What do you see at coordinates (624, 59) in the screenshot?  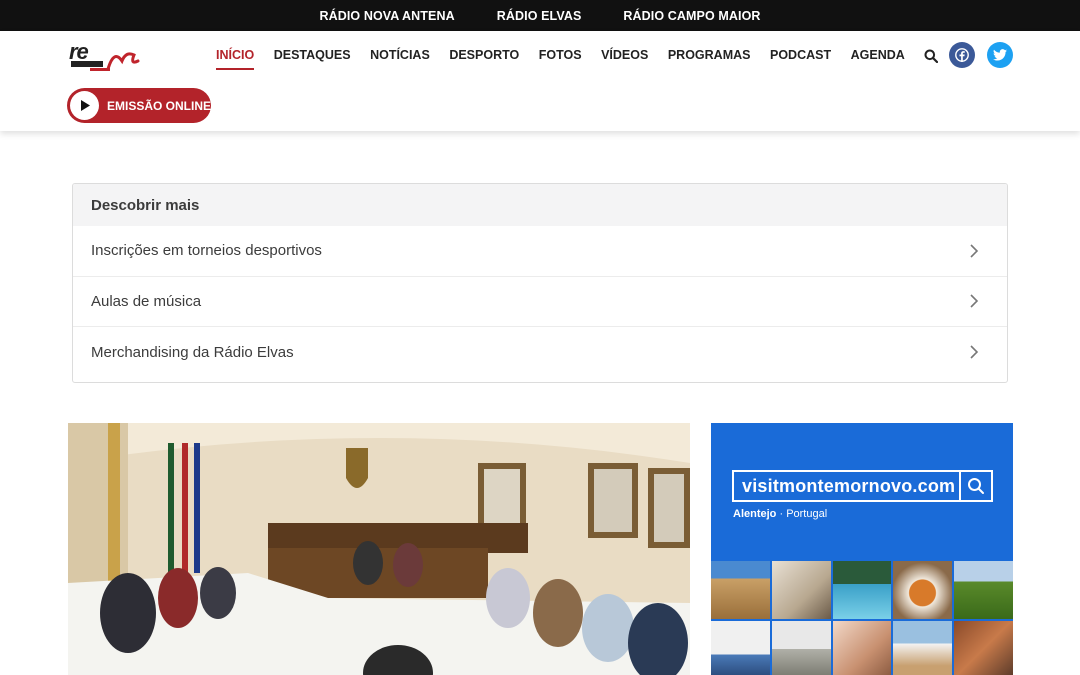 I see `nav-item-videos: VÍDEOS` at bounding box center [624, 59].